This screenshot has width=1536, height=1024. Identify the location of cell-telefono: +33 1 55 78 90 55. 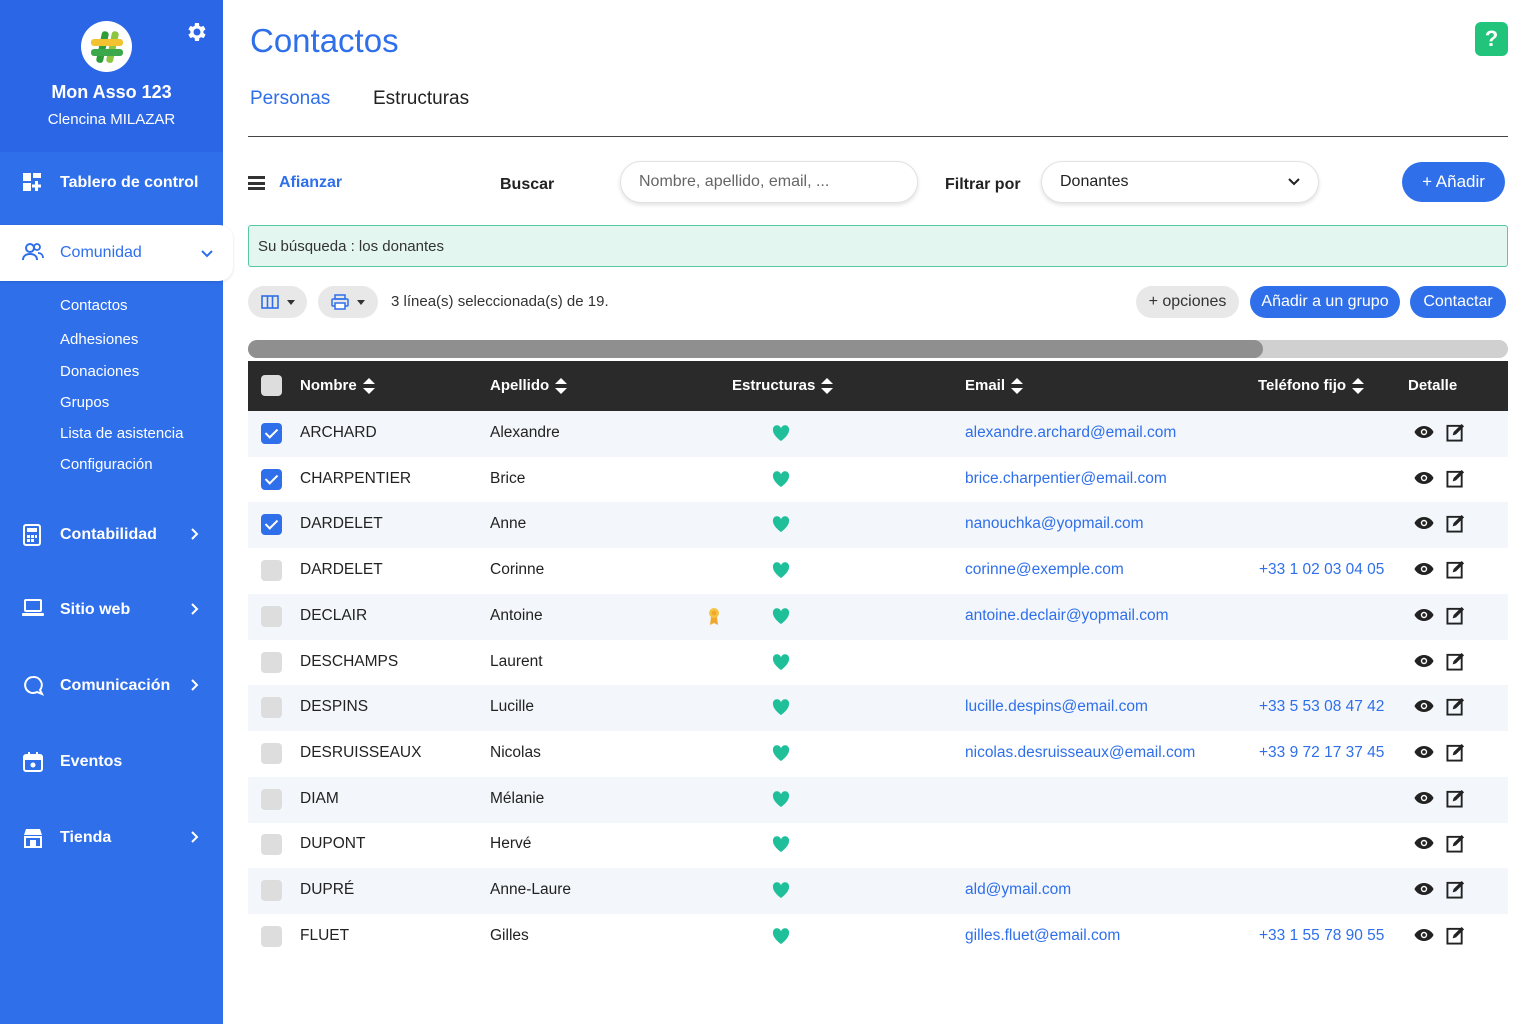
(1321, 936).